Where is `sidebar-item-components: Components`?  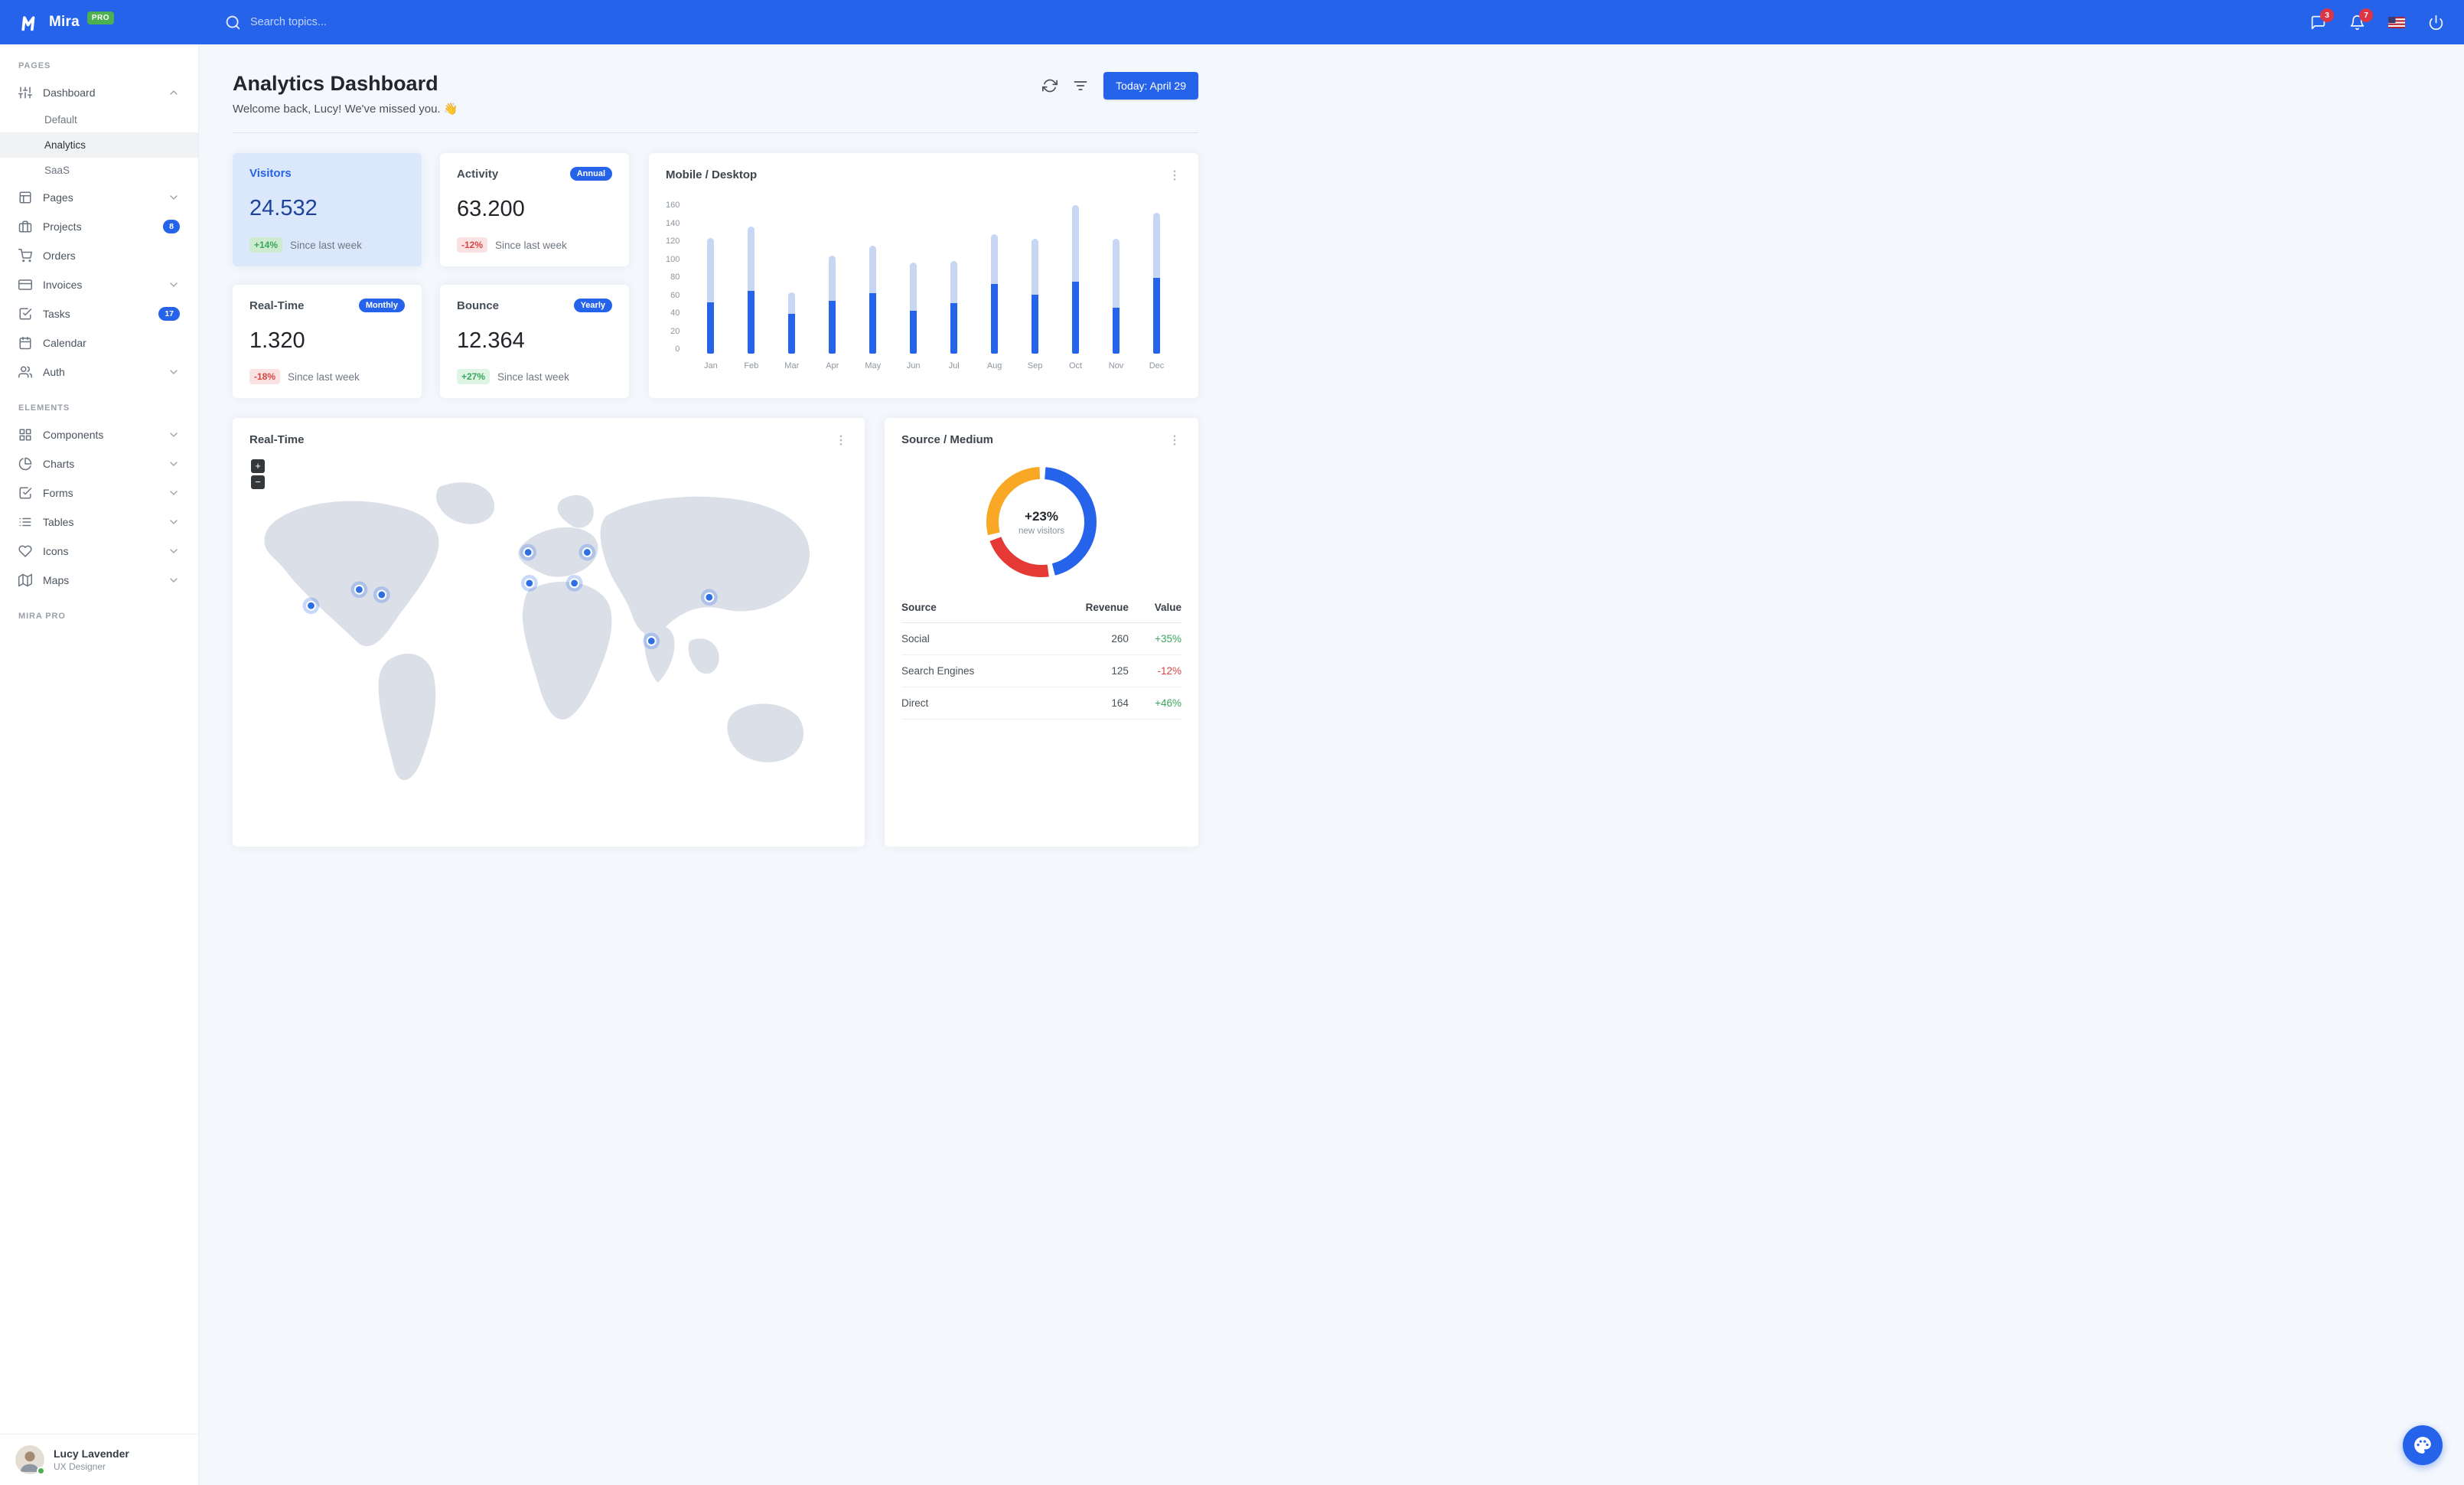
sidebar-item-components: Components is located at coordinates (99, 434).